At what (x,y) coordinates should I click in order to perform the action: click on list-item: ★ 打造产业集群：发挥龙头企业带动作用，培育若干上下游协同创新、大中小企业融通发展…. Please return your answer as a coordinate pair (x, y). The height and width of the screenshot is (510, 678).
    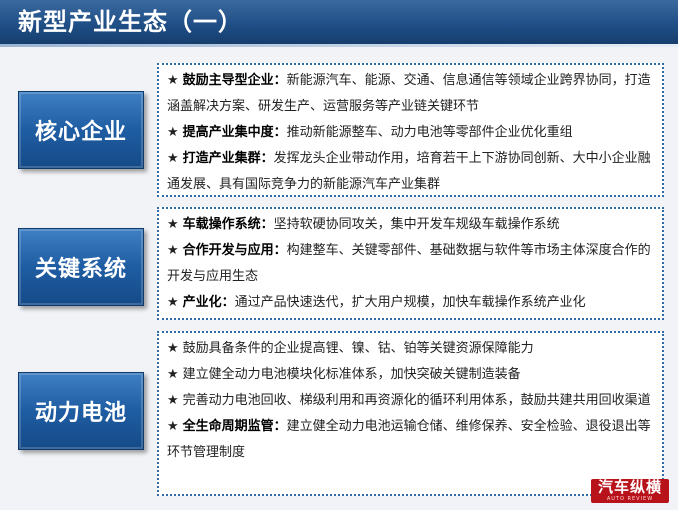
    Looking at the image, I should click on (409, 171).